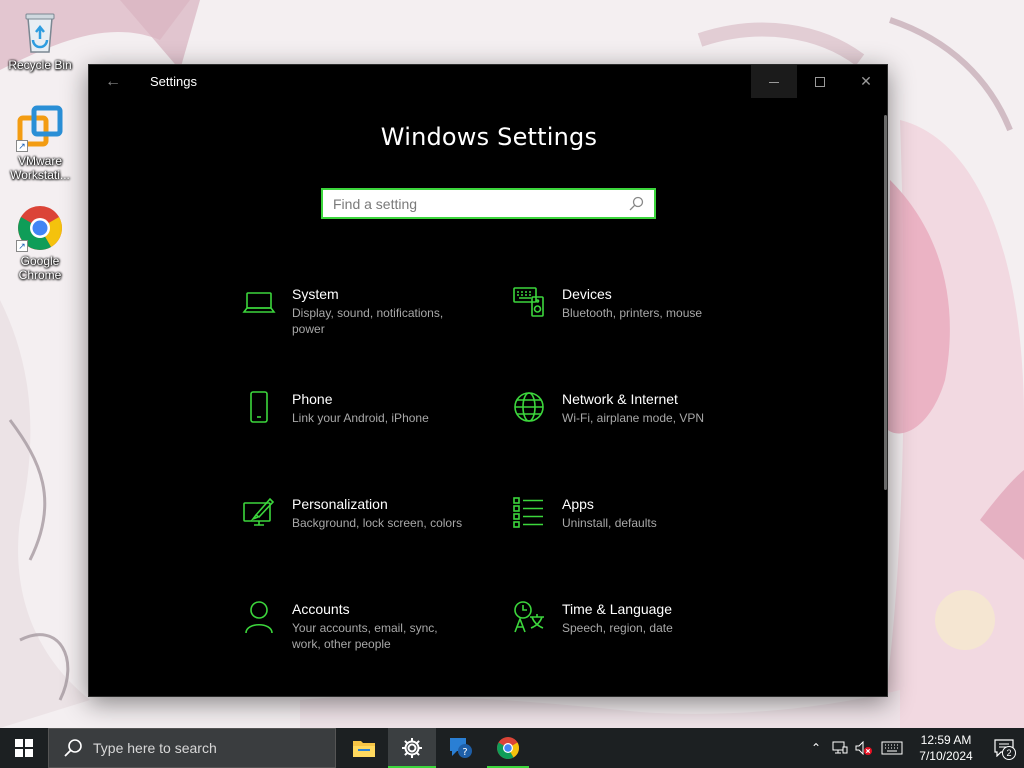 The image size is (1024, 768). I want to click on apps-list-icon, so click(529, 512).